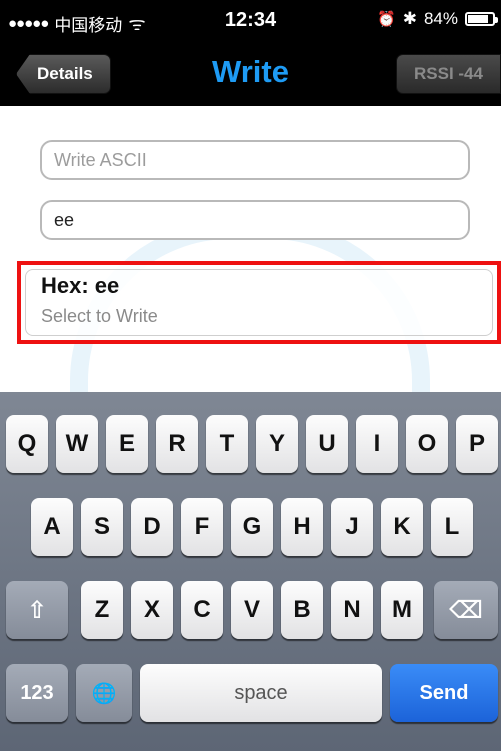 Image resolution: width=501 pixels, height=751 pixels. Describe the element at coordinates (302, 610) in the screenshot. I see `key-b: B` at that location.